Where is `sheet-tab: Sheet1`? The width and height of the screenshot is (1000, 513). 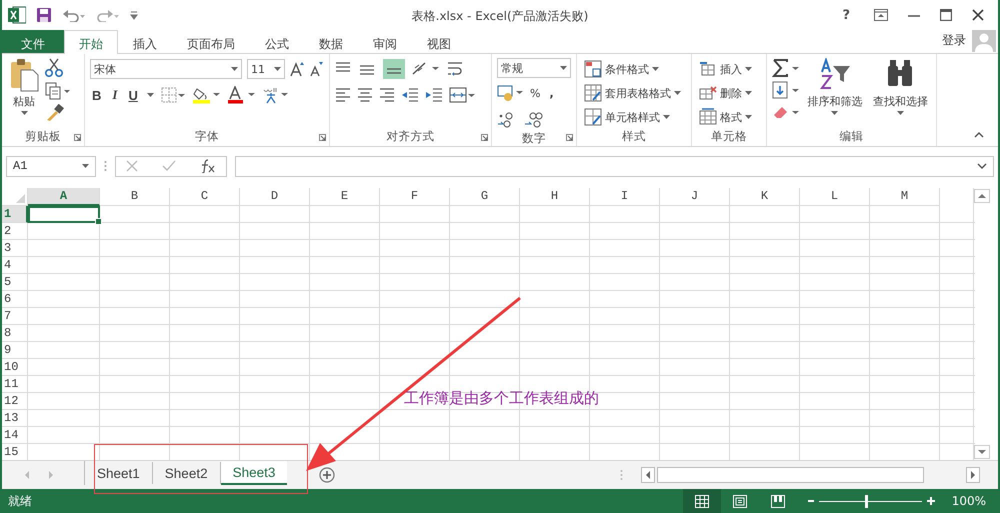 sheet-tab: Sheet1 is located at coordinates (119, 473).